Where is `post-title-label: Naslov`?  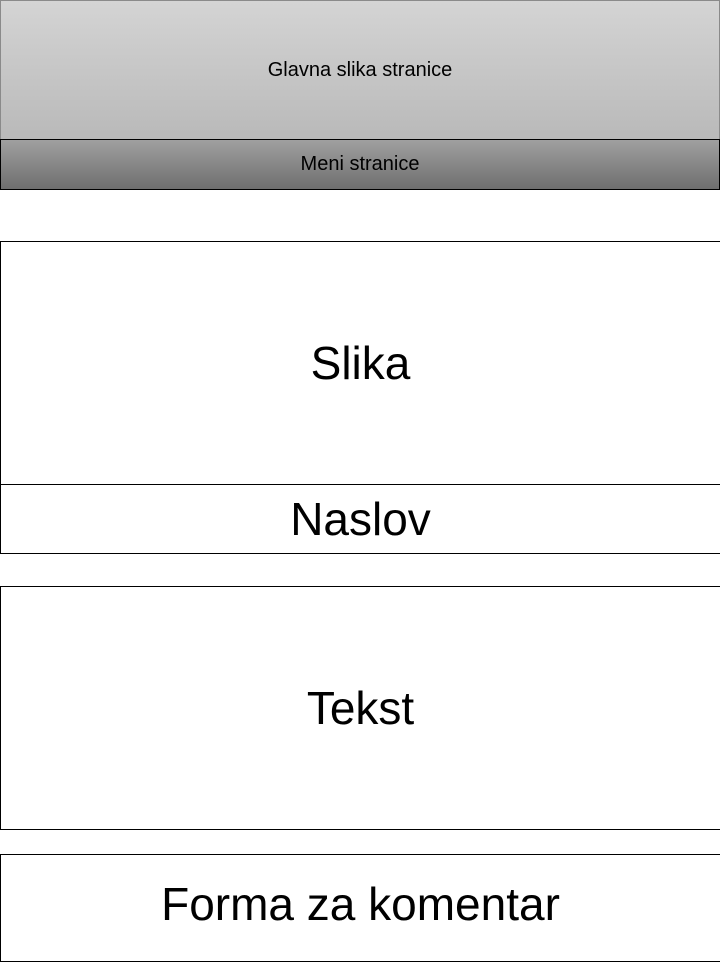 post-title-label: Naslov is located at coordinates (360, 519).